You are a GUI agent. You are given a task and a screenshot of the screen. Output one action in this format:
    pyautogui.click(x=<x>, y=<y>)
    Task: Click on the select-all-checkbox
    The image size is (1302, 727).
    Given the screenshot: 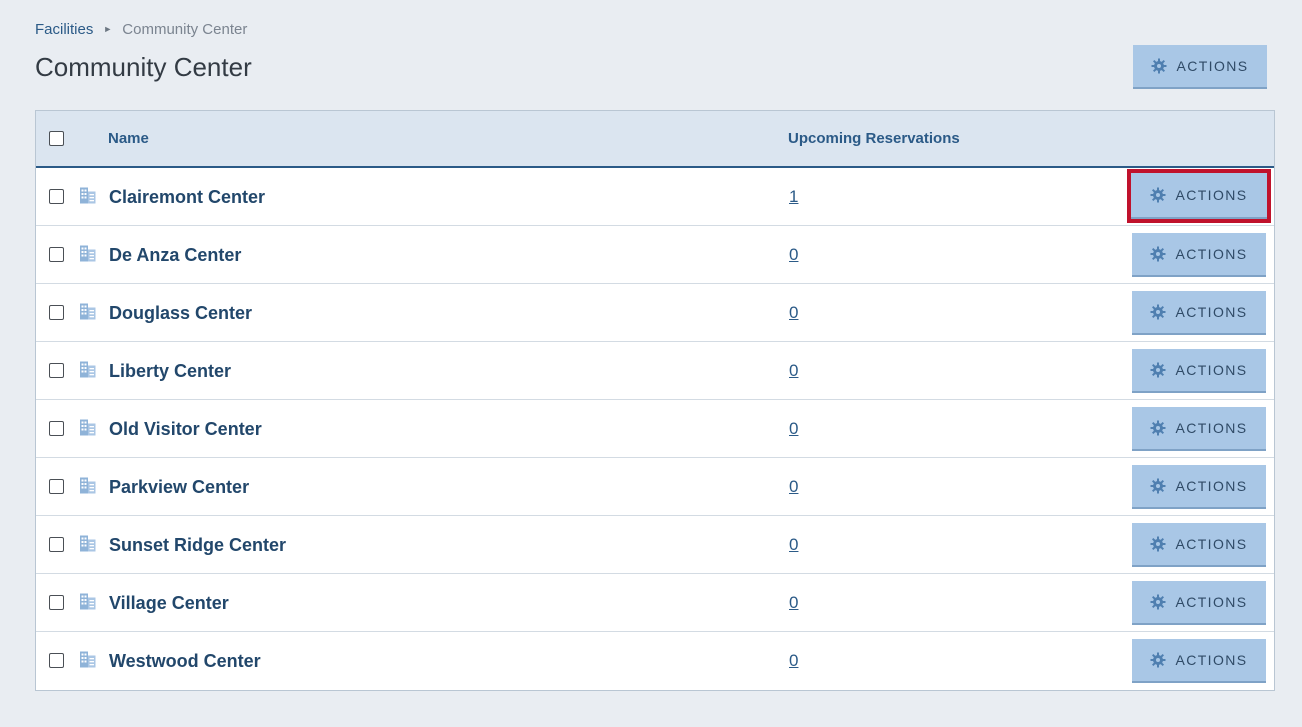 What is the action you would take?
    pyautogui.click(x=56, y=138)
    